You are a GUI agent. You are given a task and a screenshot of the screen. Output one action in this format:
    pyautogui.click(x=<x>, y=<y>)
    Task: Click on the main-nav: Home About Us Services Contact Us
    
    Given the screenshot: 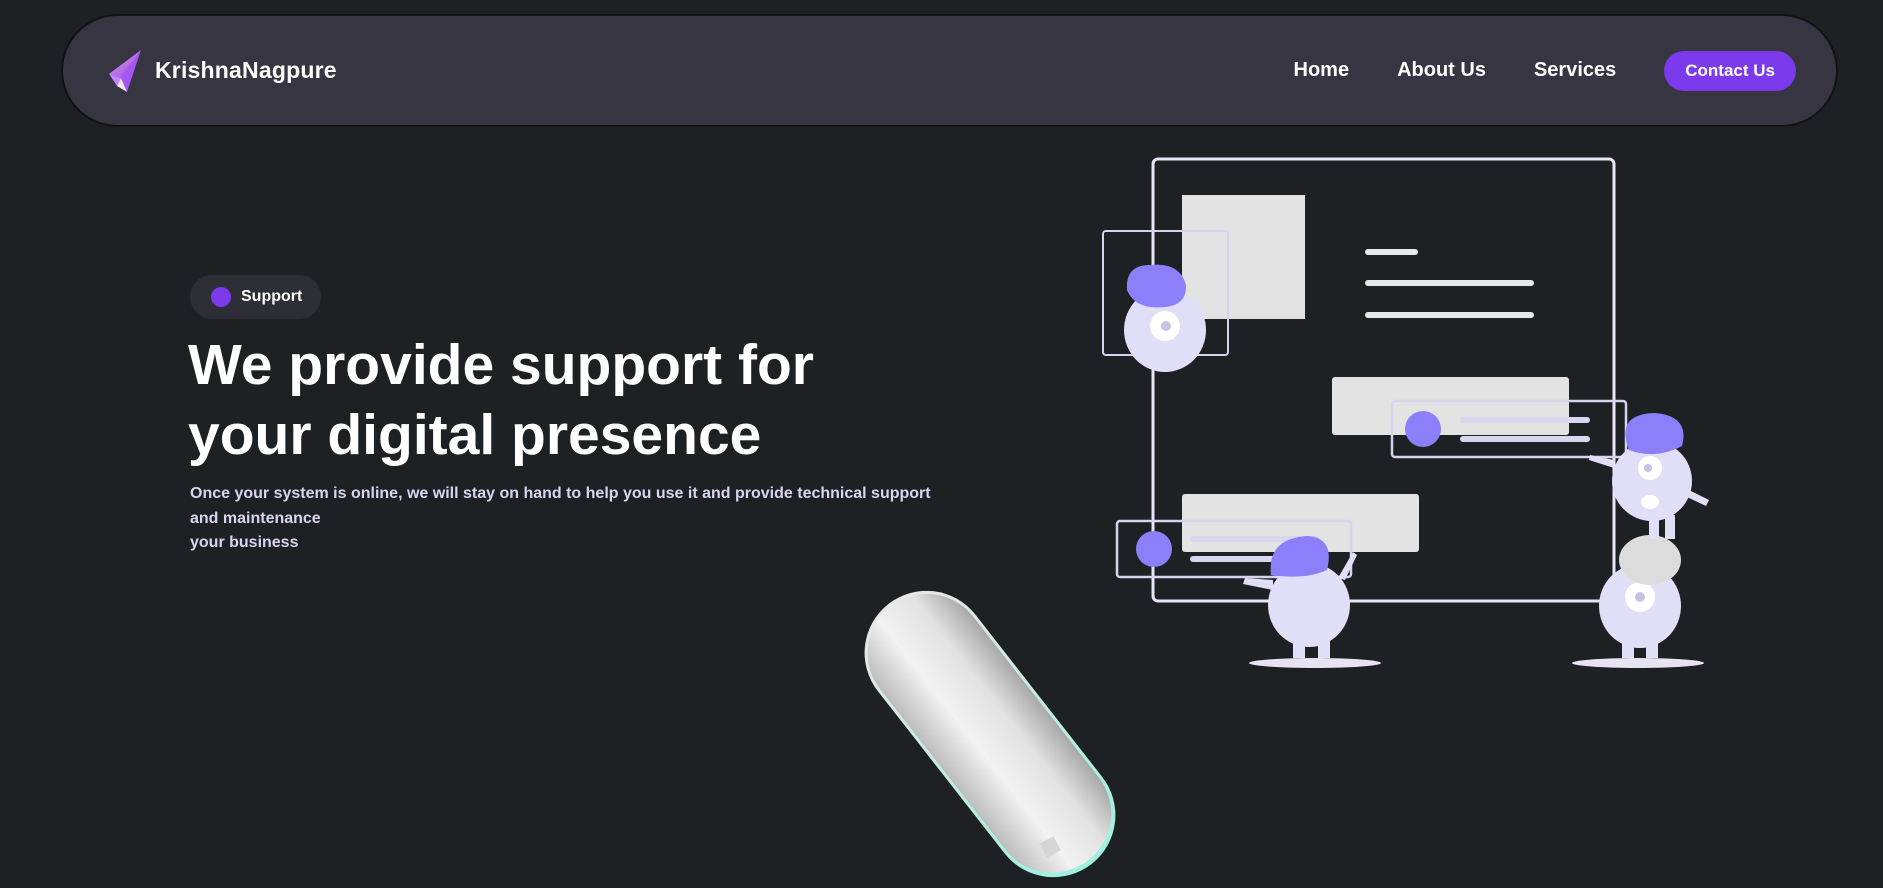 What is the action you would take?
    pyautogui.click(x=1545, y=70)
    